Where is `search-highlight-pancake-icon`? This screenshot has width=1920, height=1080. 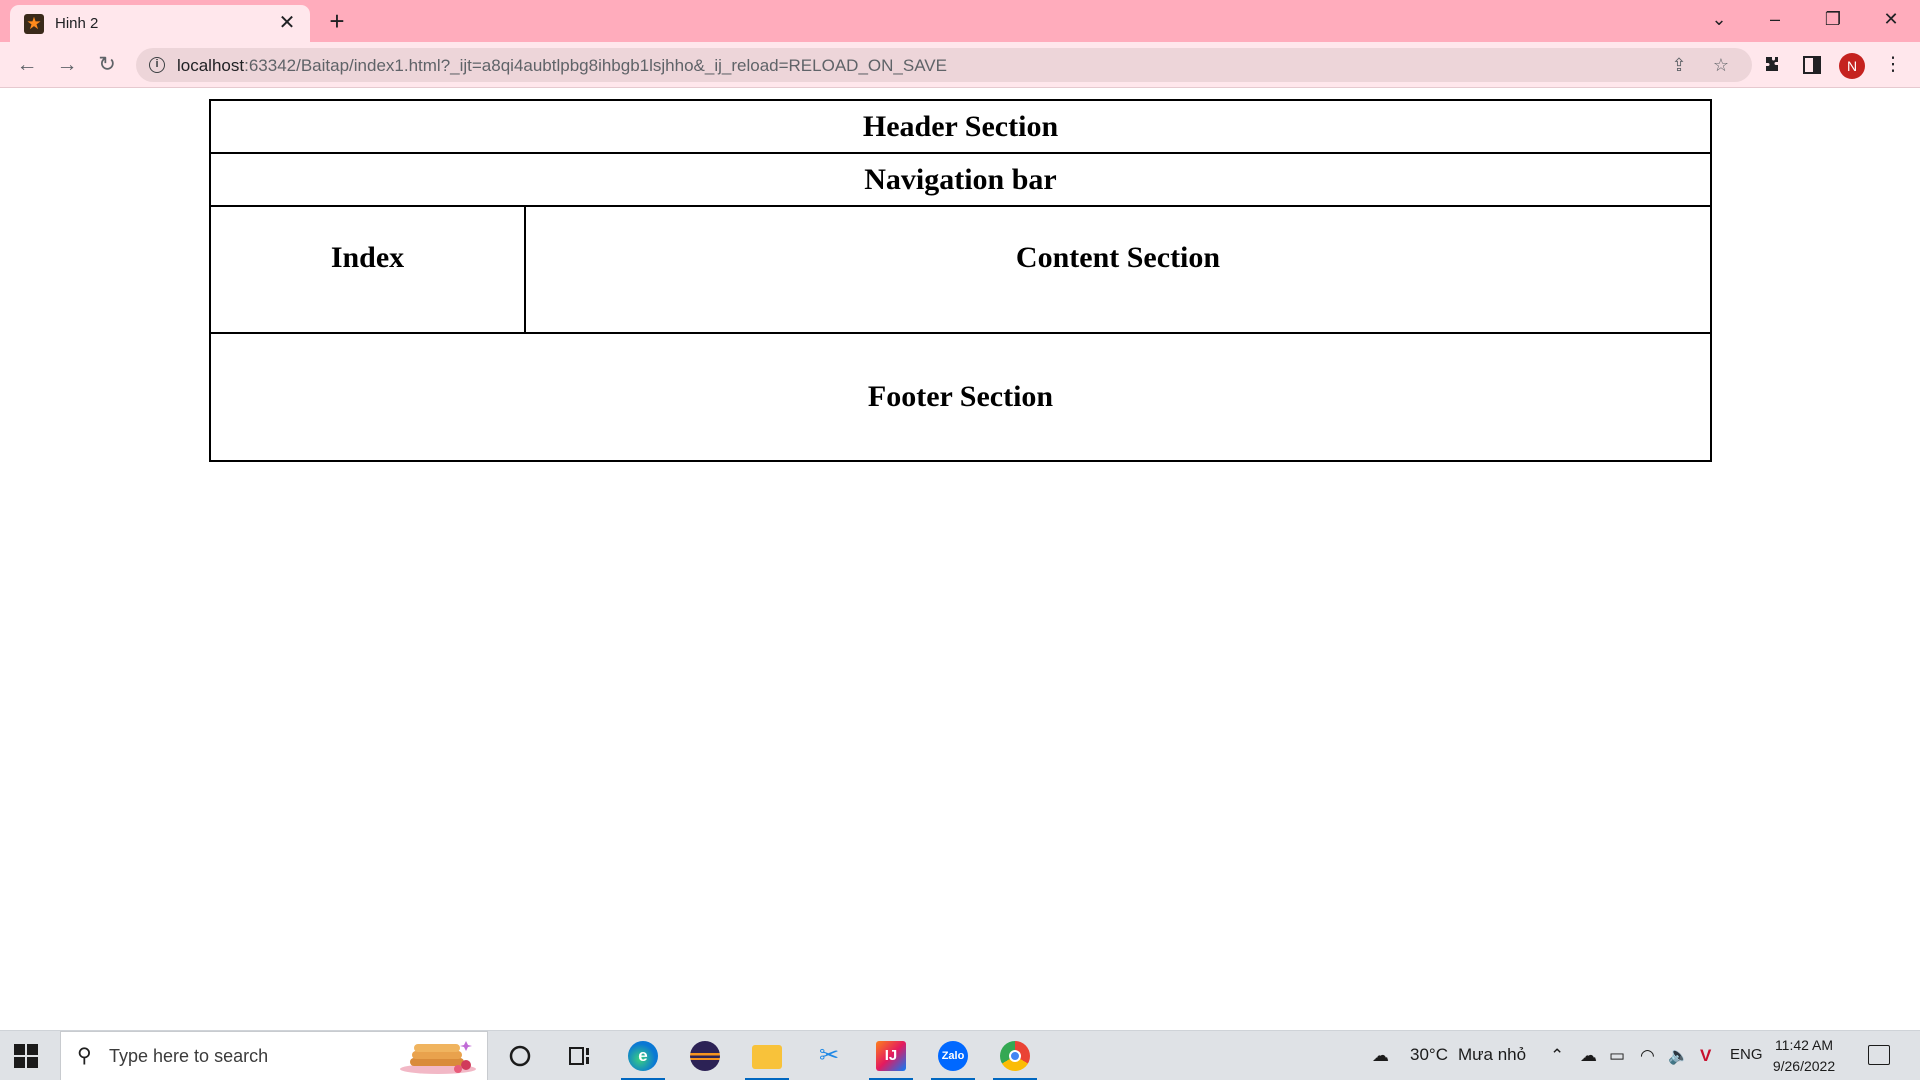
search-highlight-pancake-icon is located at coordinates (438, 1057).